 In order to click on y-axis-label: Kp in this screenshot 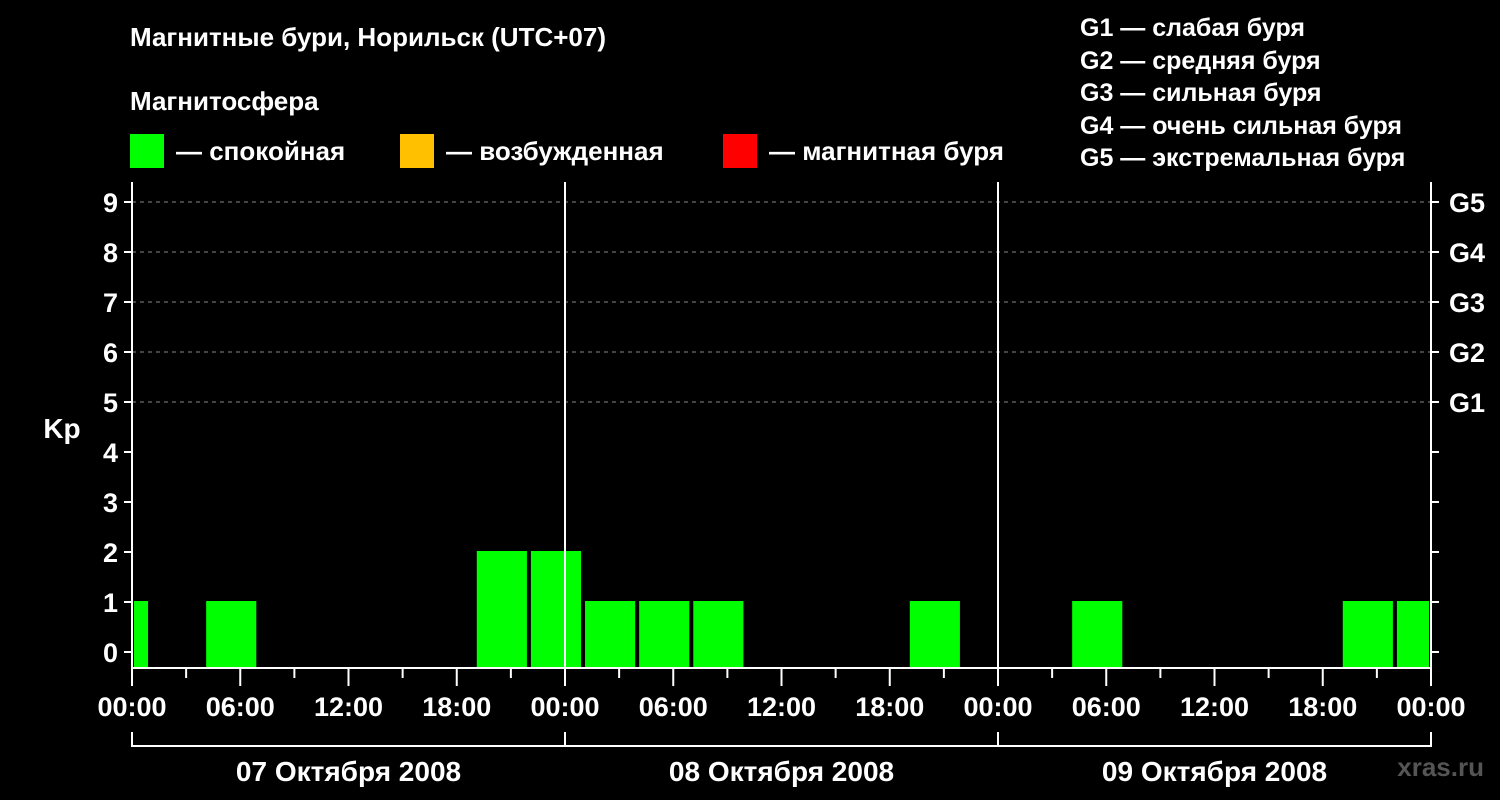, I will do `click(61, 428)`.